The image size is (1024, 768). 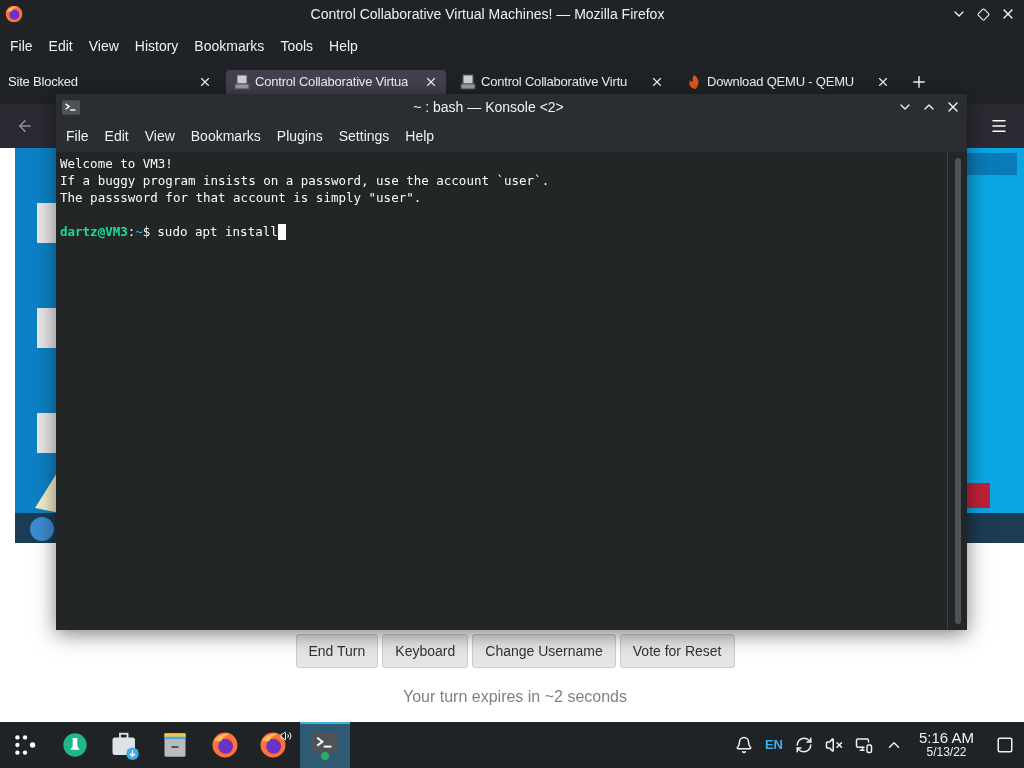 What do you see at coordinates (305, 180) in the screenshot?
I see `terminal-line: If a buggy program insists on a password, use the account `user`.` at bounding box center [305, 180].